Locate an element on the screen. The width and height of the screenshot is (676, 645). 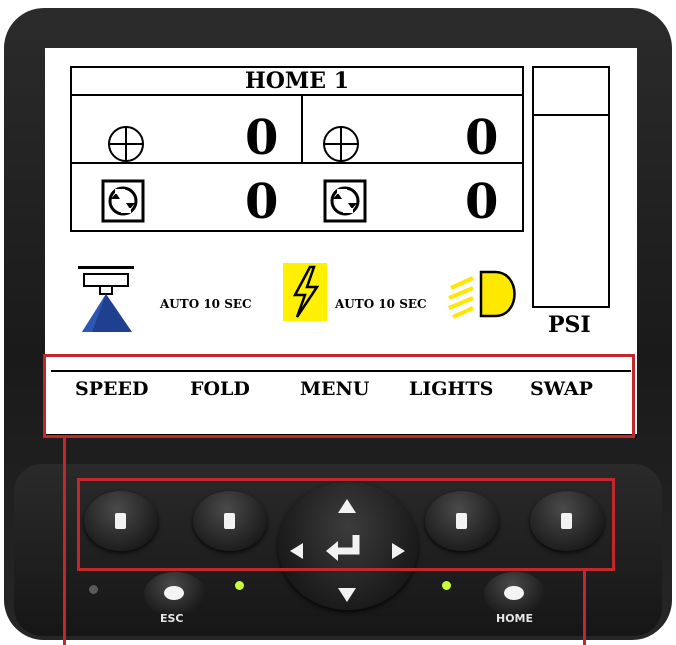
status-led-off is located at coordinates (93, 589).